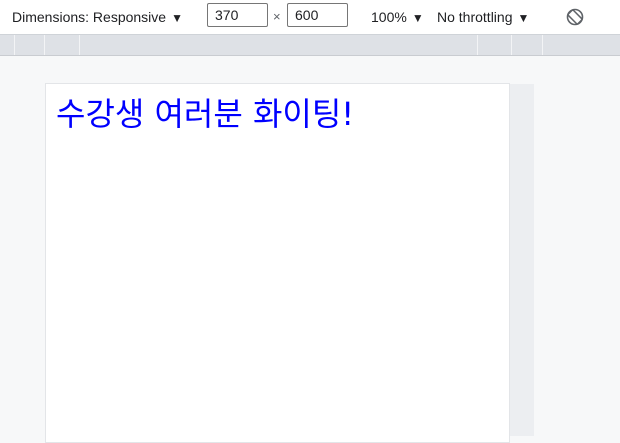 This screenshot has width=620, height=443. Describe the element at coordinates (389, 17) in the screenshot. I see `zoom-label: 100%` at that location.